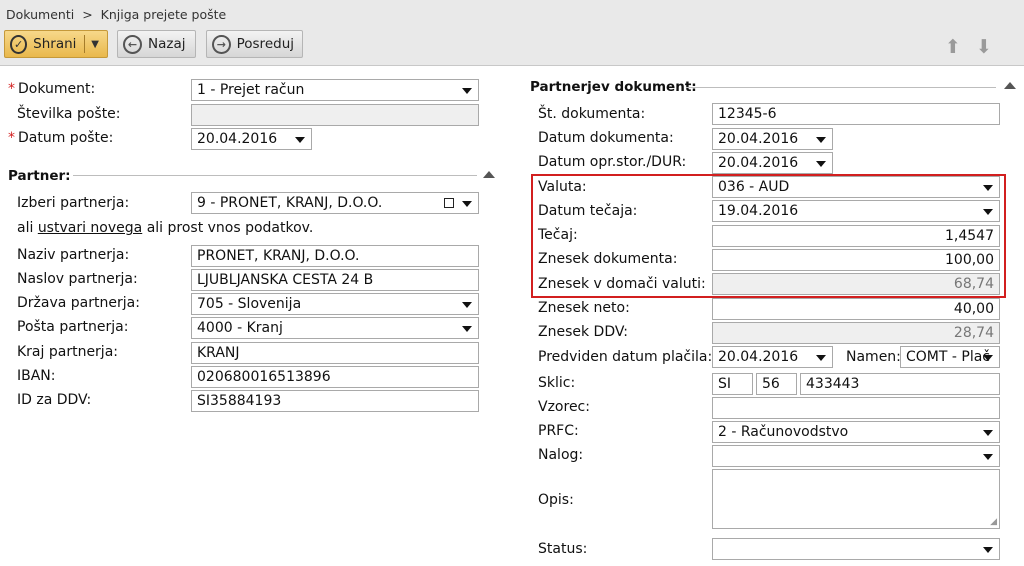 Image resolution: width=1024 pixels, height=566 pixels. I want to click on ddv-field: SI35884193, so click(335, 401).